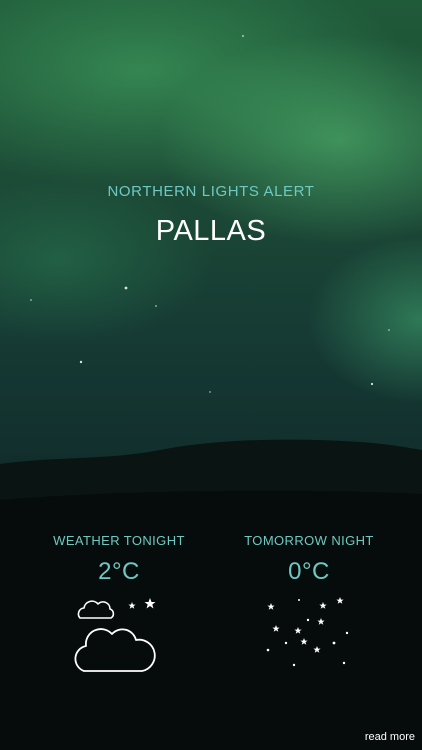 The image size is (422, 750). Describe the element at coordinates (119, 540) in the screenshot. I see `forecast-tonight-label: WEATHER TONIGHT` at that location.